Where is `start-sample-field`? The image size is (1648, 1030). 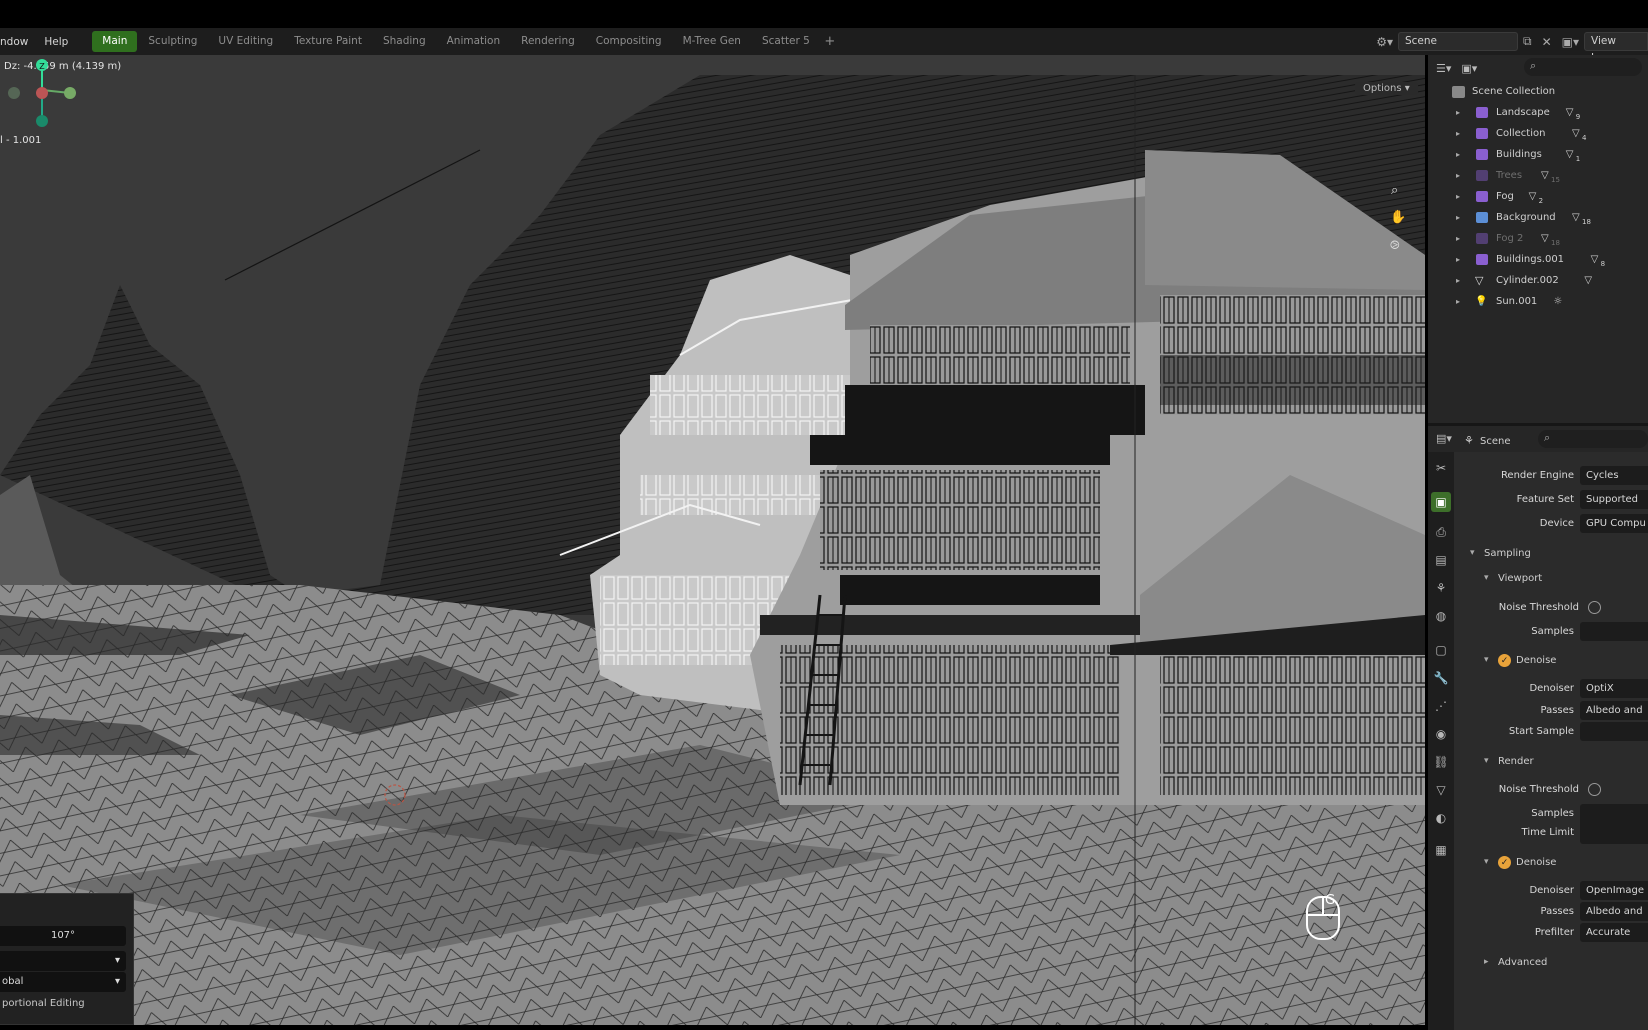
start-sample-field is located at coordinates (1614, 731).